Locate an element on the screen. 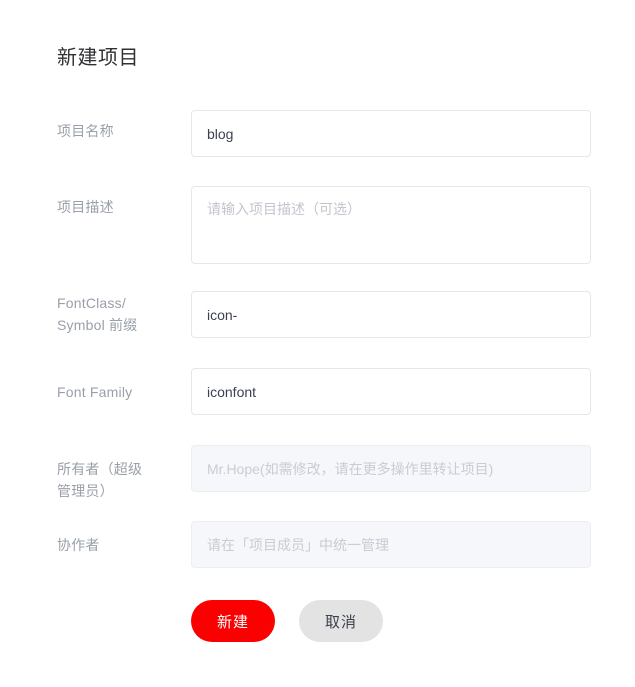 Image resolution: width=635 pixels, height=687 pixels. collaborators-input is located at coordinates (391, 544).